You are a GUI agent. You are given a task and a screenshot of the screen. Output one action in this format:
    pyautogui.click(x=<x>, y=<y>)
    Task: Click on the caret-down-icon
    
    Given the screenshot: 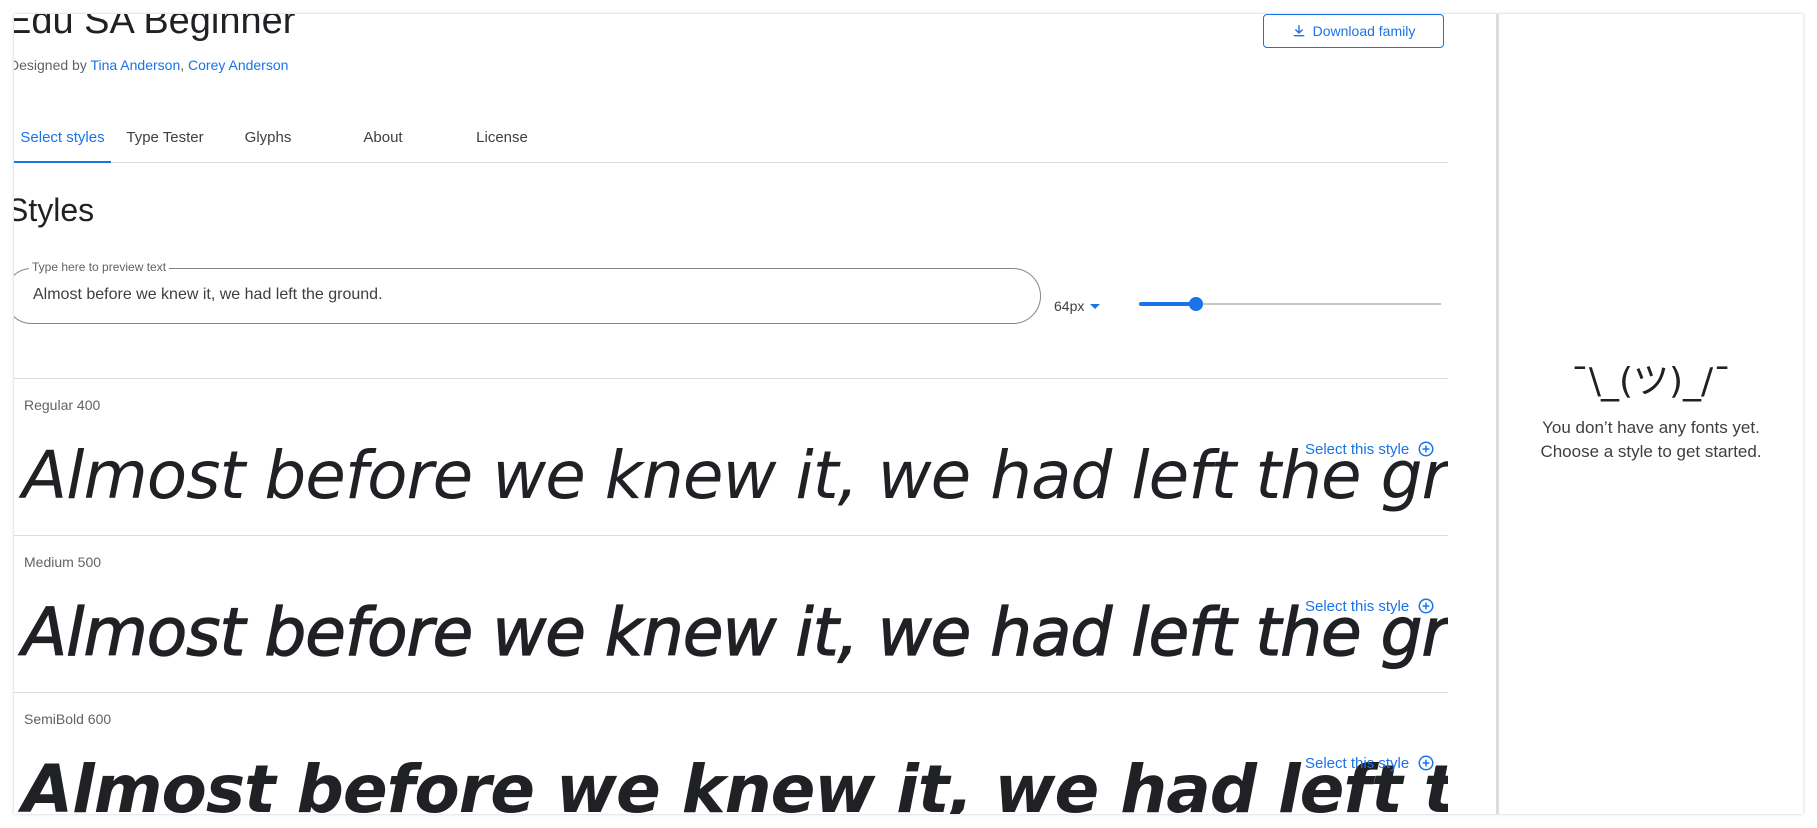 What is the action you would take?
    pyautogui.click(x=1095, y=306)
    